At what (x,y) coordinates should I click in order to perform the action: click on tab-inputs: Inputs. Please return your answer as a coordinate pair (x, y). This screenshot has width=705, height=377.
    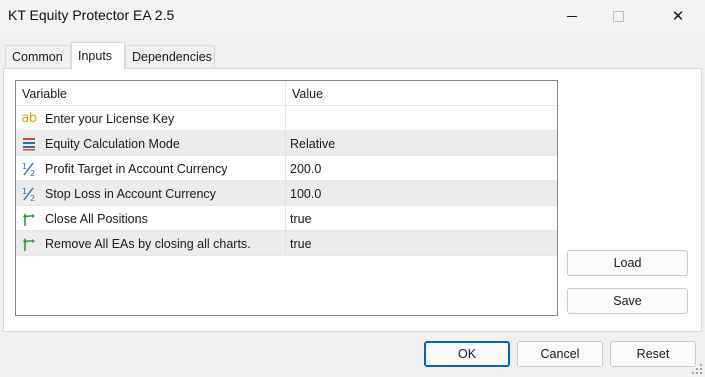
    Looking at the image, I should click on (98, 55).